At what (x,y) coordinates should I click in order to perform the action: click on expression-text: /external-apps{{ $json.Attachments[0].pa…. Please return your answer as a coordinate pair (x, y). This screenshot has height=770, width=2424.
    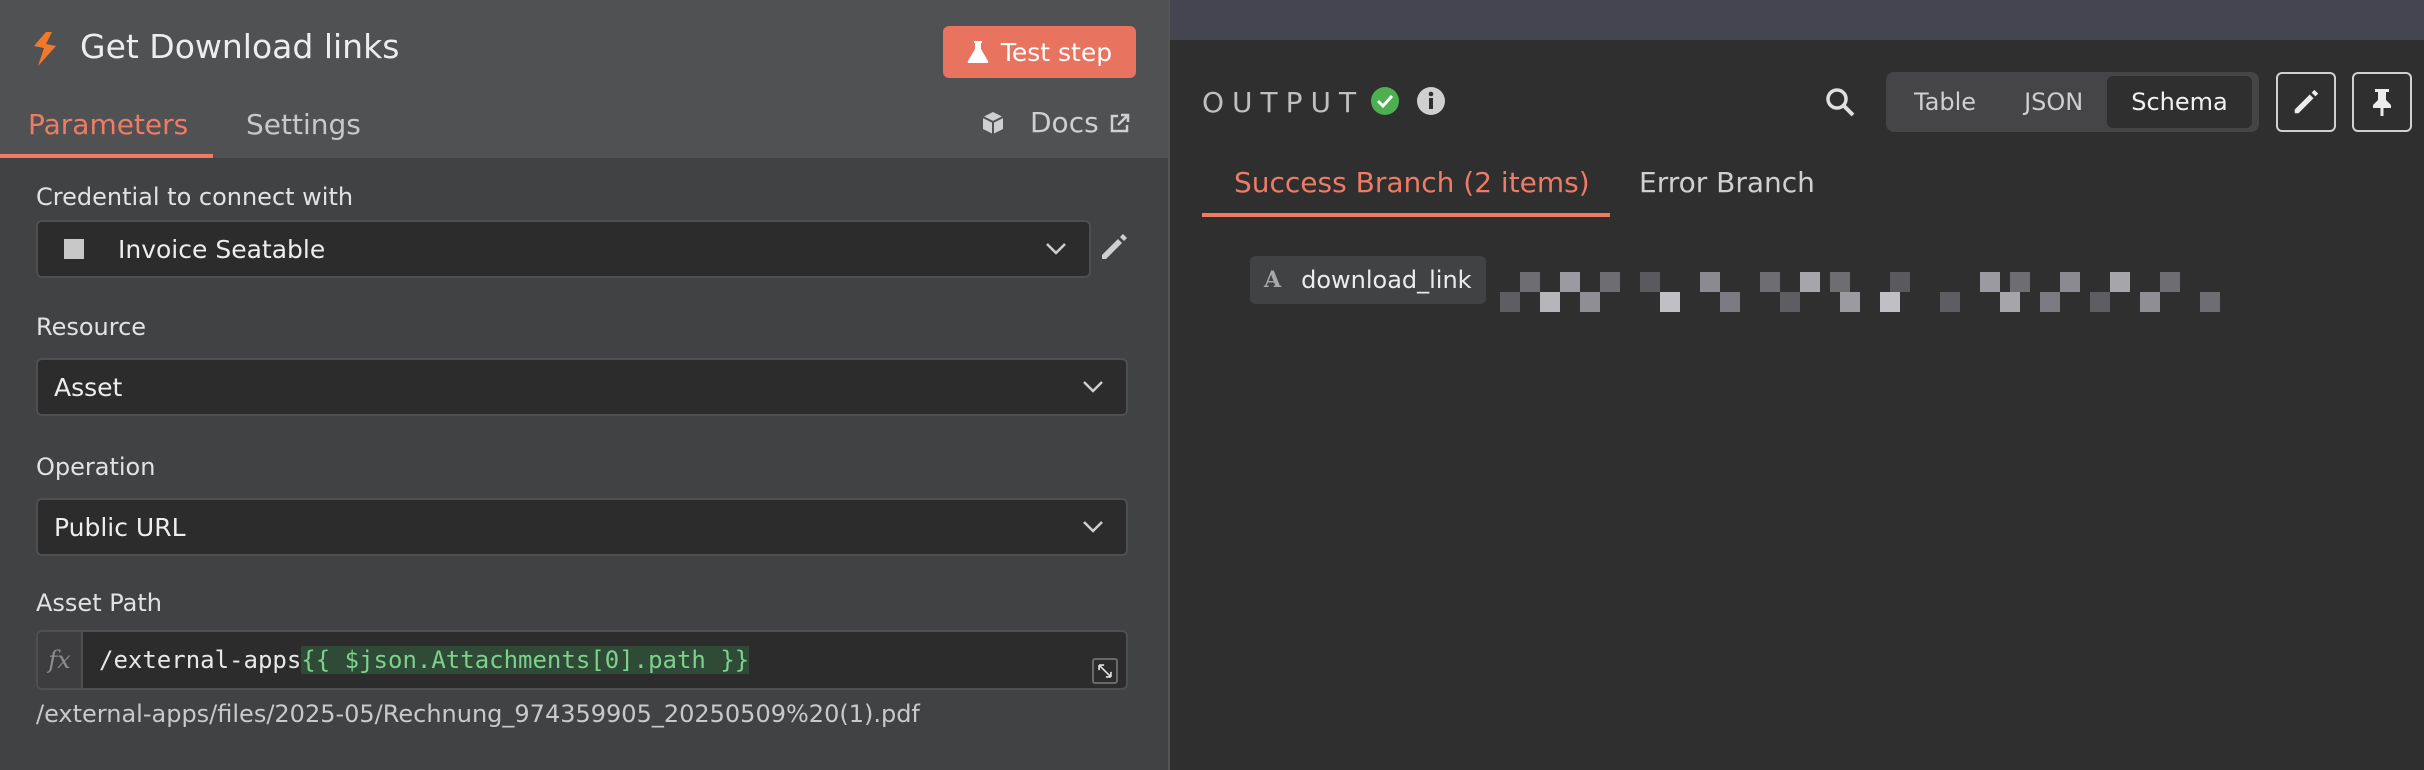
    Looking at the image, I should click on (416, 660).